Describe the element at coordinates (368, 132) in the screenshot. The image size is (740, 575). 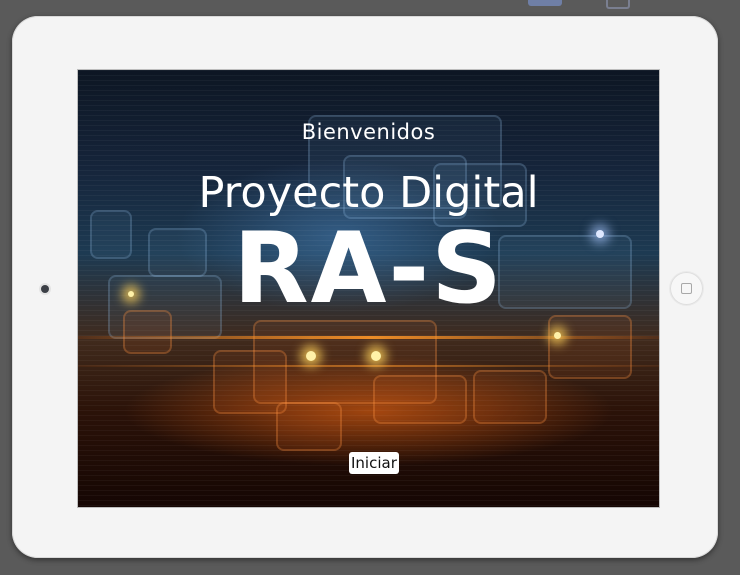
I see `welcome-text: Bienvenidos` at that location.